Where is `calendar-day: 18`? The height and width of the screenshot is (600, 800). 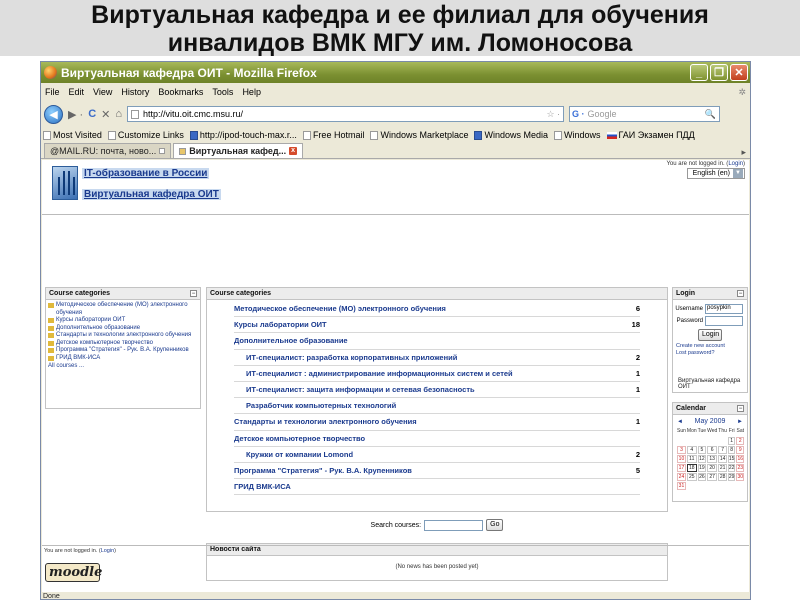 calendar-day: 18 is located at coordinates (691, 468).